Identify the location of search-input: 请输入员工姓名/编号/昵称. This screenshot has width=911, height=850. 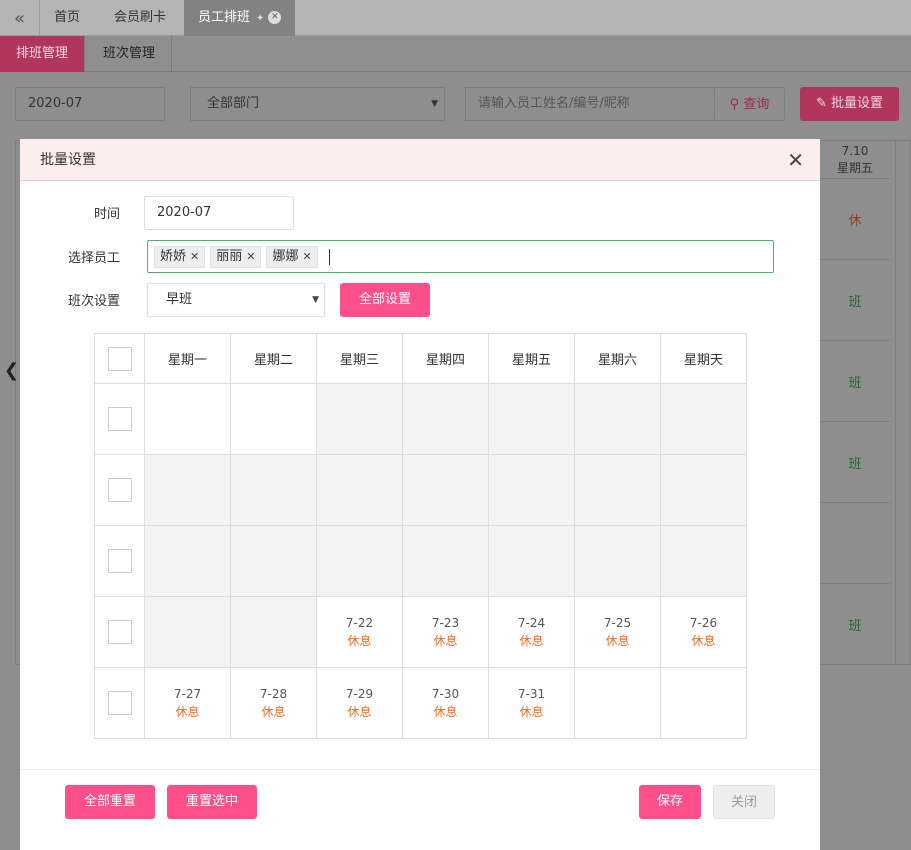
(590, 104).